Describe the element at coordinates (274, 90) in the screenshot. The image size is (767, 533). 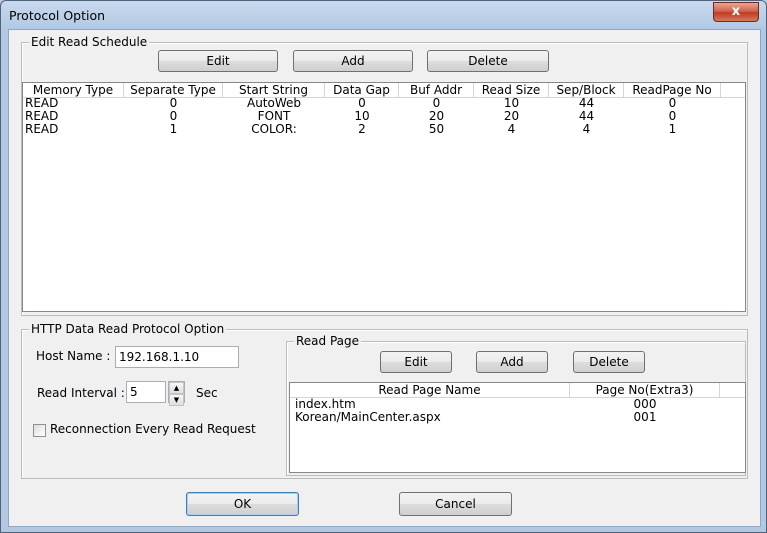
I see `column-header-start-string: Start String` at that location.